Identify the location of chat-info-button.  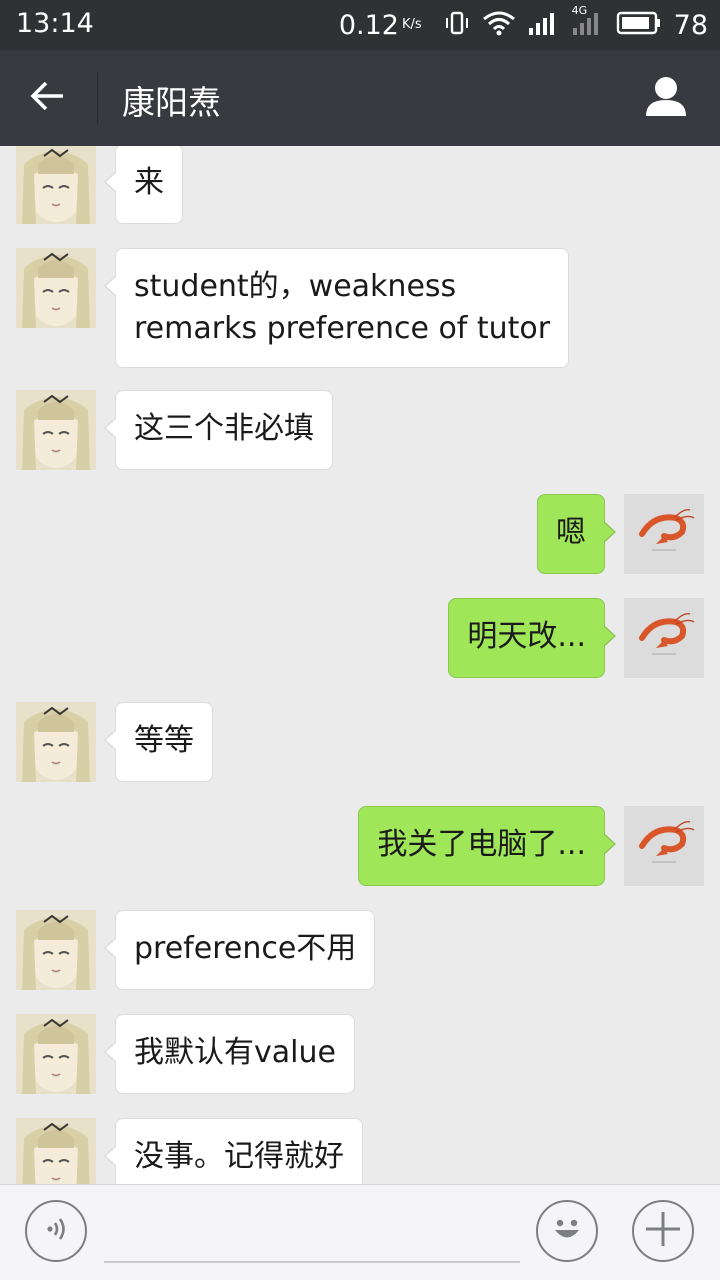
(666, 98).